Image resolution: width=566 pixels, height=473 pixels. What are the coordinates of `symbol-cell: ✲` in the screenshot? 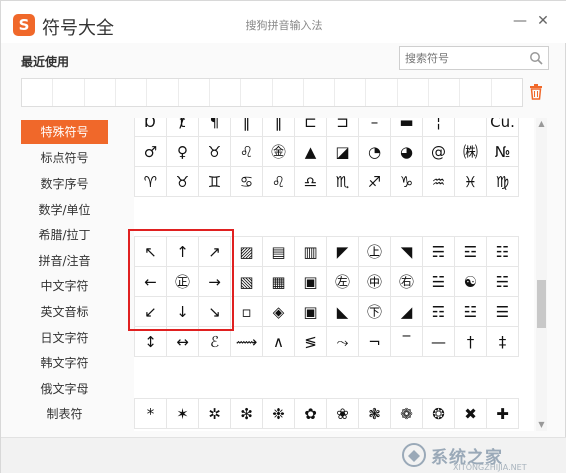 It's located at (214, 413).